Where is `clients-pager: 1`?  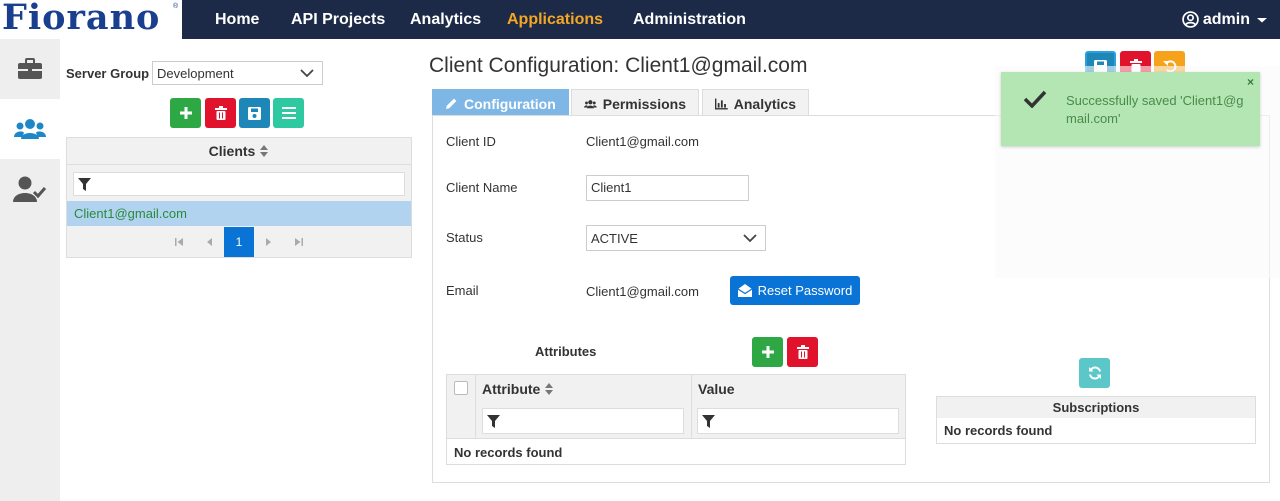 clients-pager: 1 is located at coordinates (239, 242).